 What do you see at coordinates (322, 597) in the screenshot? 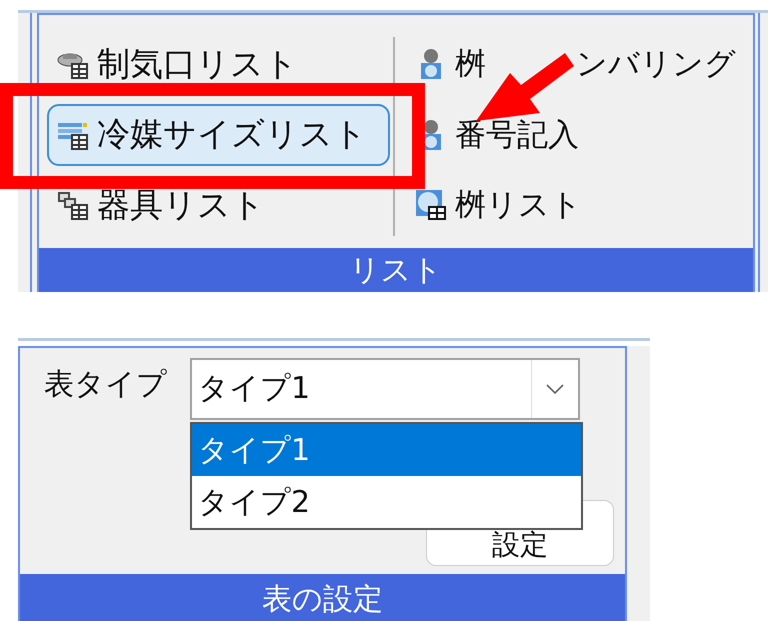
I see `group-label: 表の設定` at bounding box center [322, 597].